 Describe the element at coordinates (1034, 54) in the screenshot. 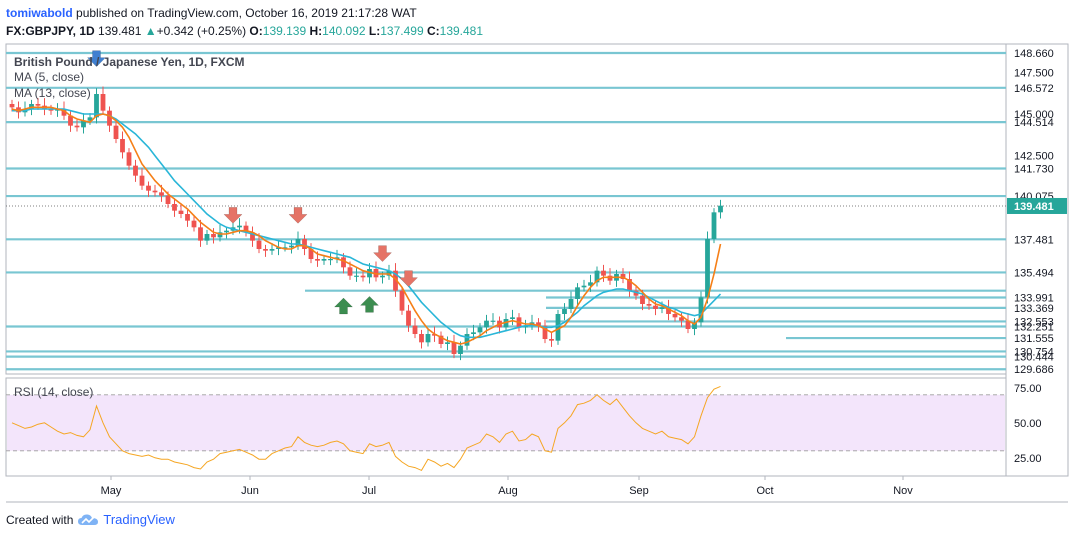

I see `price-axis-label: 148.660` at that location.